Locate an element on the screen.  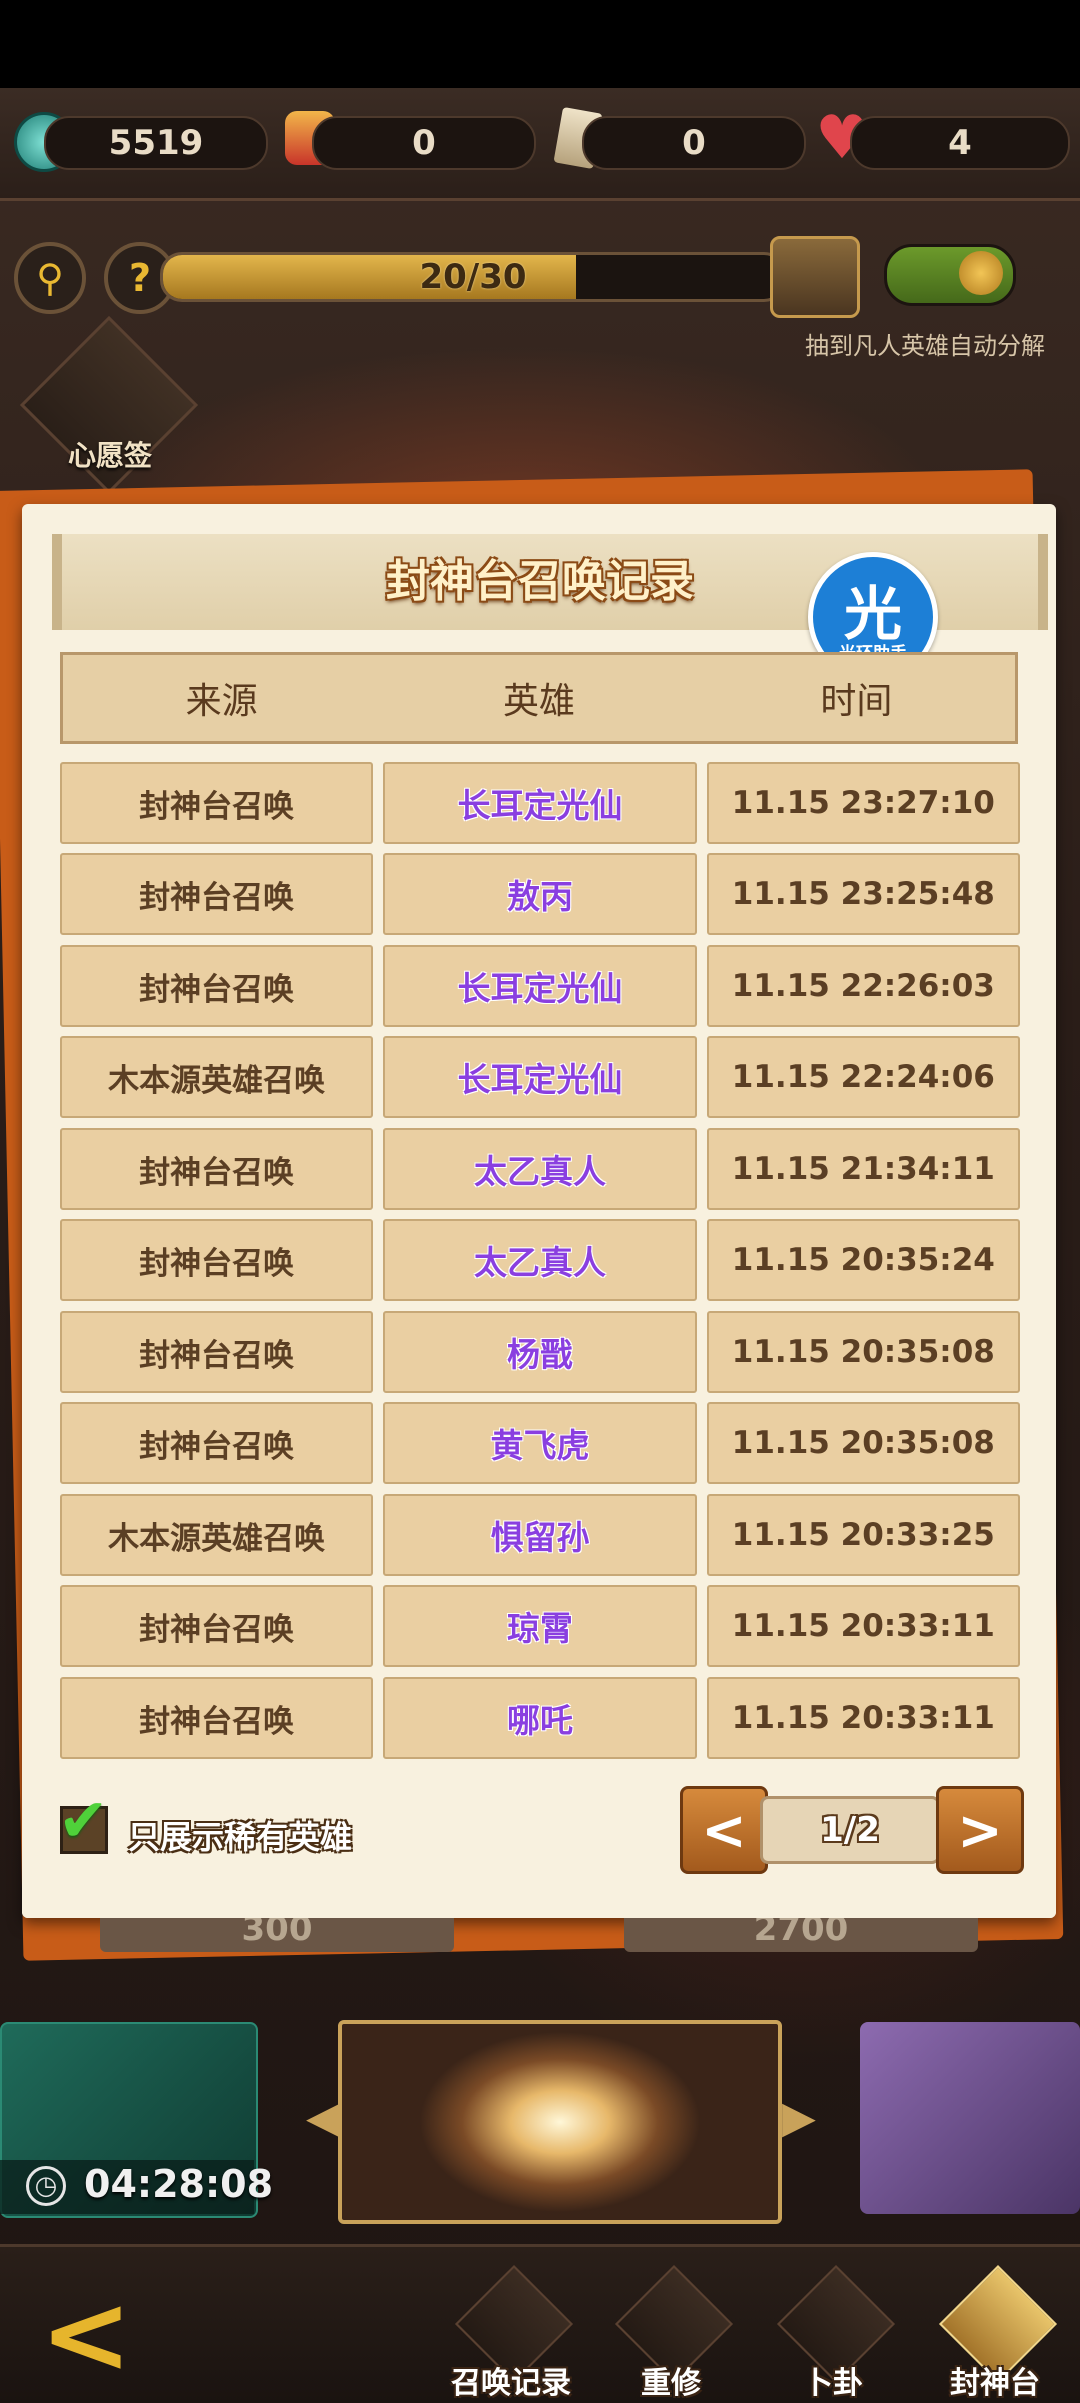
summon-portal-card is located at coordinates (560, 2122).